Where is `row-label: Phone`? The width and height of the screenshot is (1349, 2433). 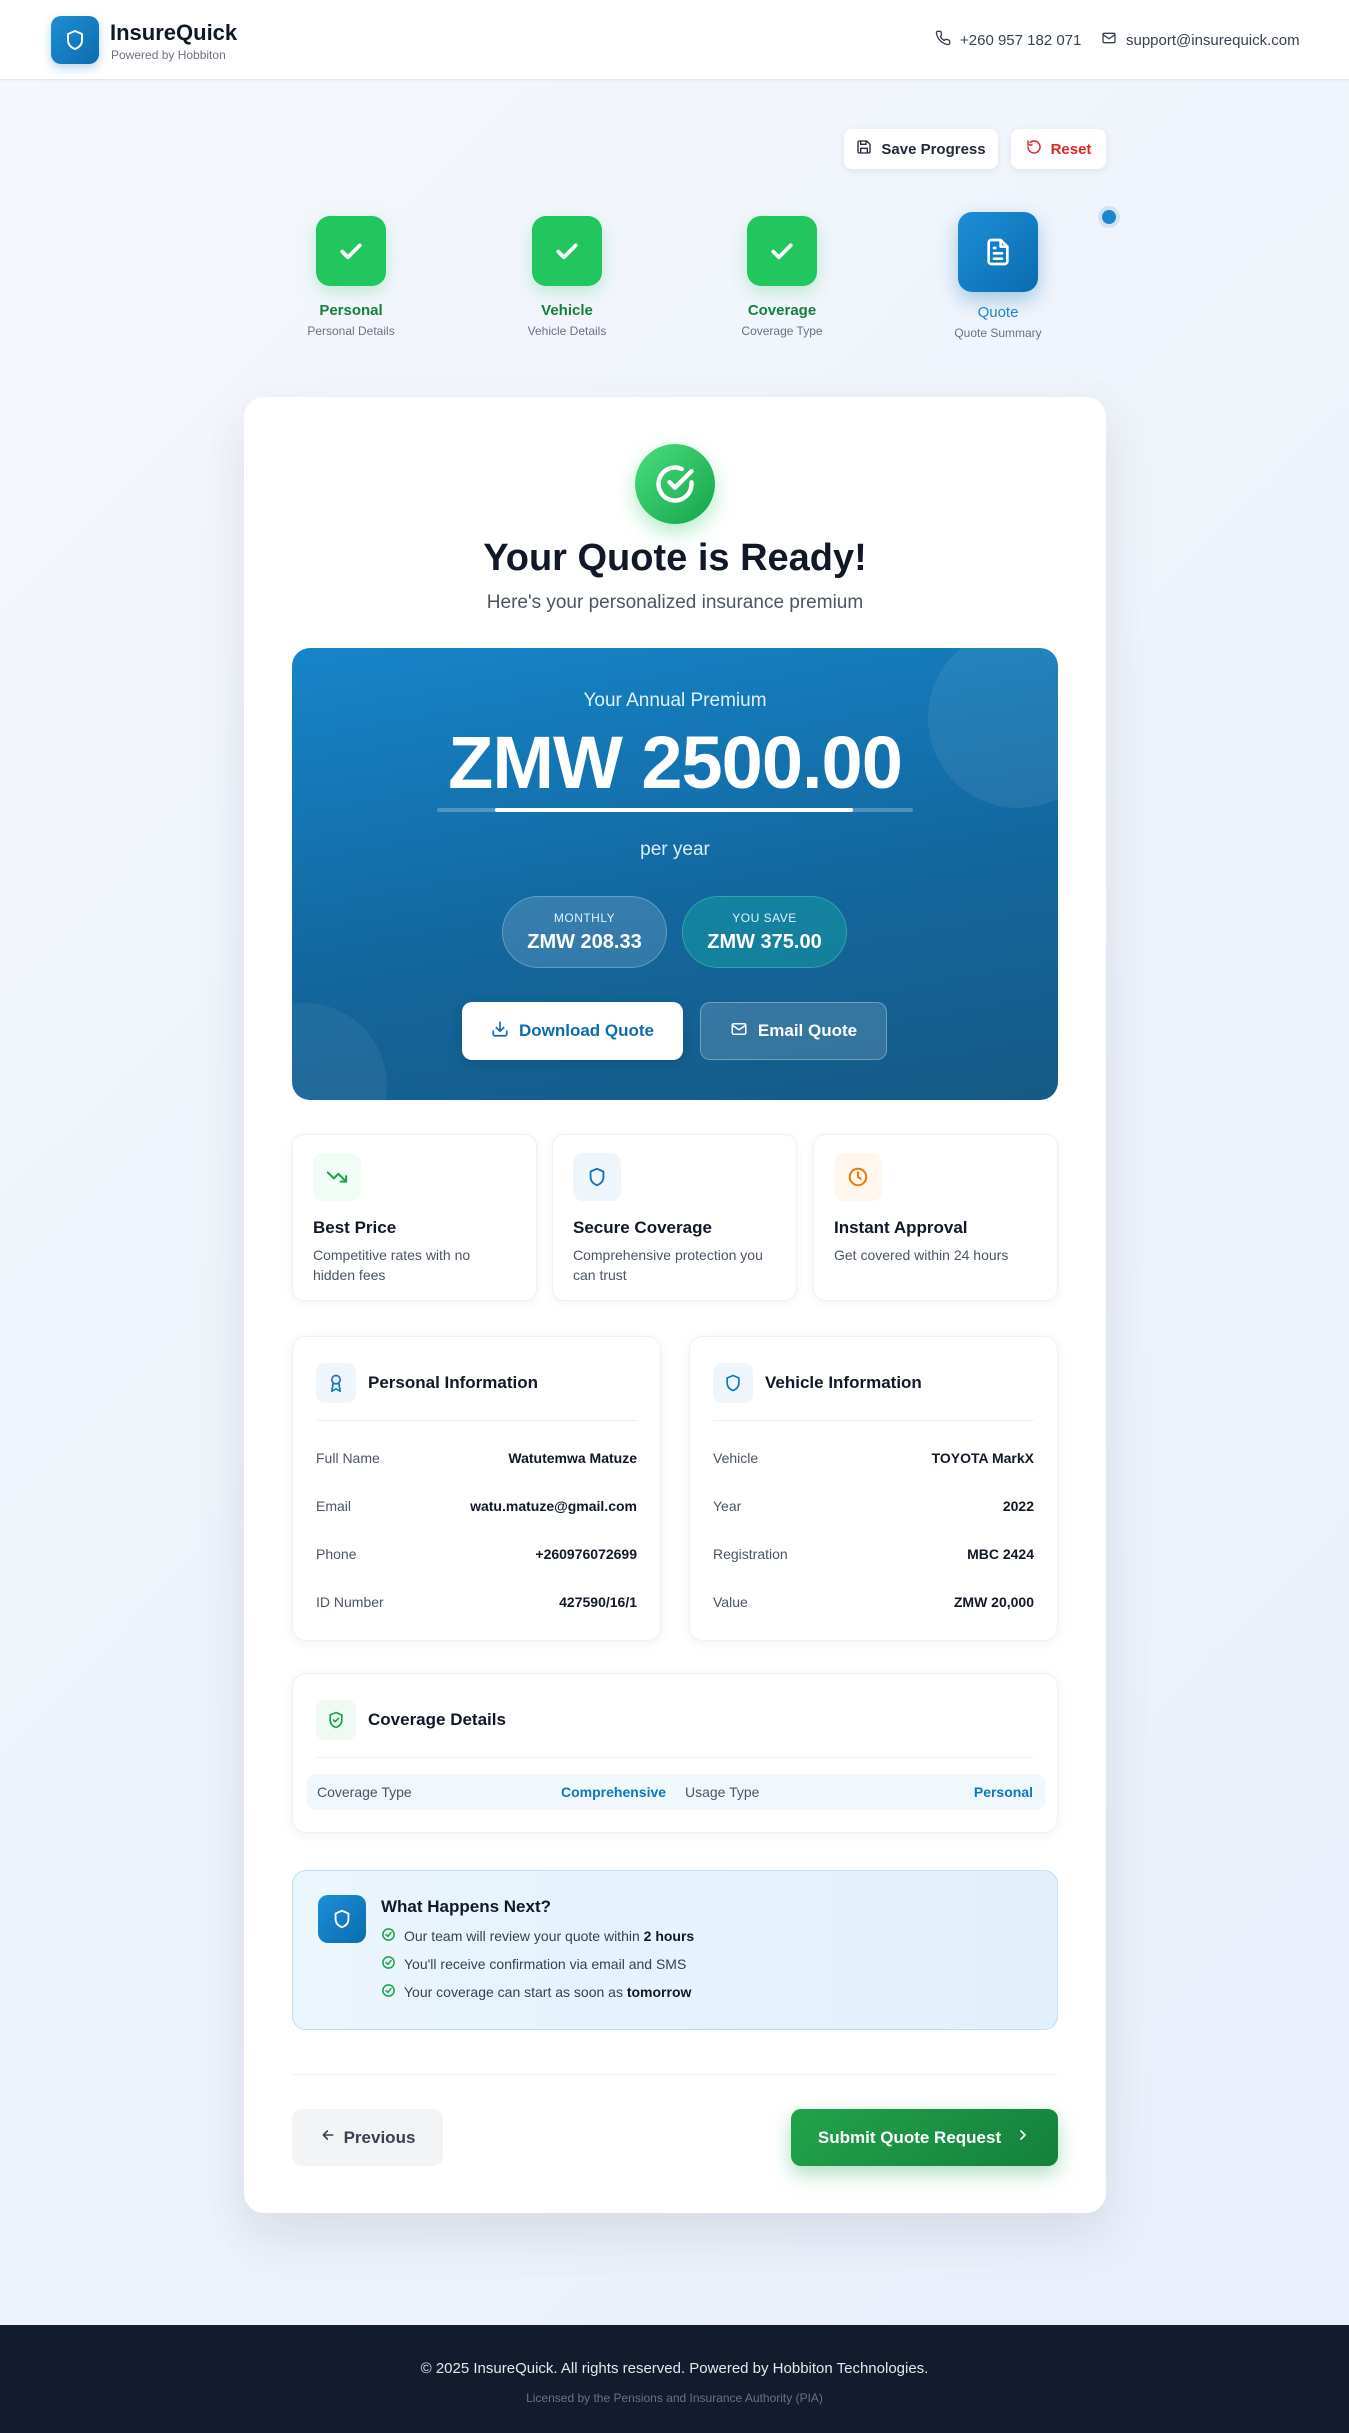 row-label: Phone is located at coordinates (336, 1554).